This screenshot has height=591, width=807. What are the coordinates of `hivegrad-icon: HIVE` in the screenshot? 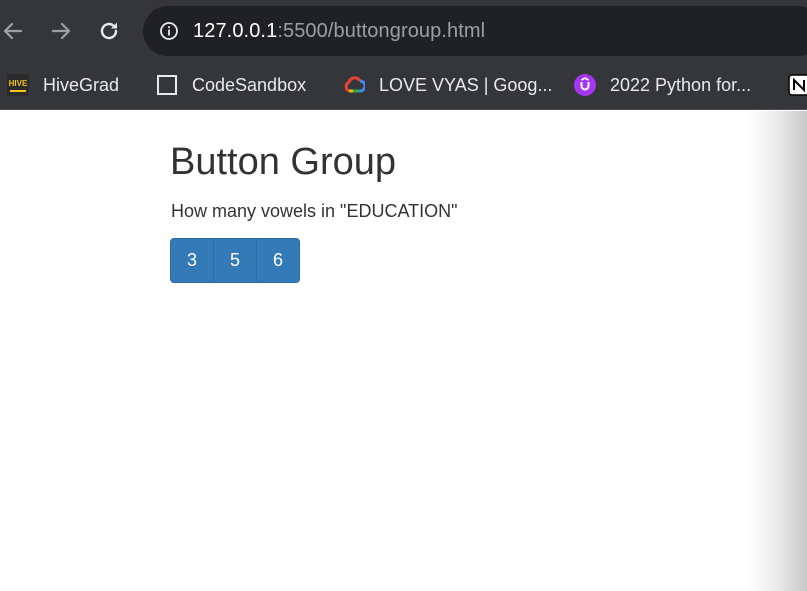 It's located at (18, 85).